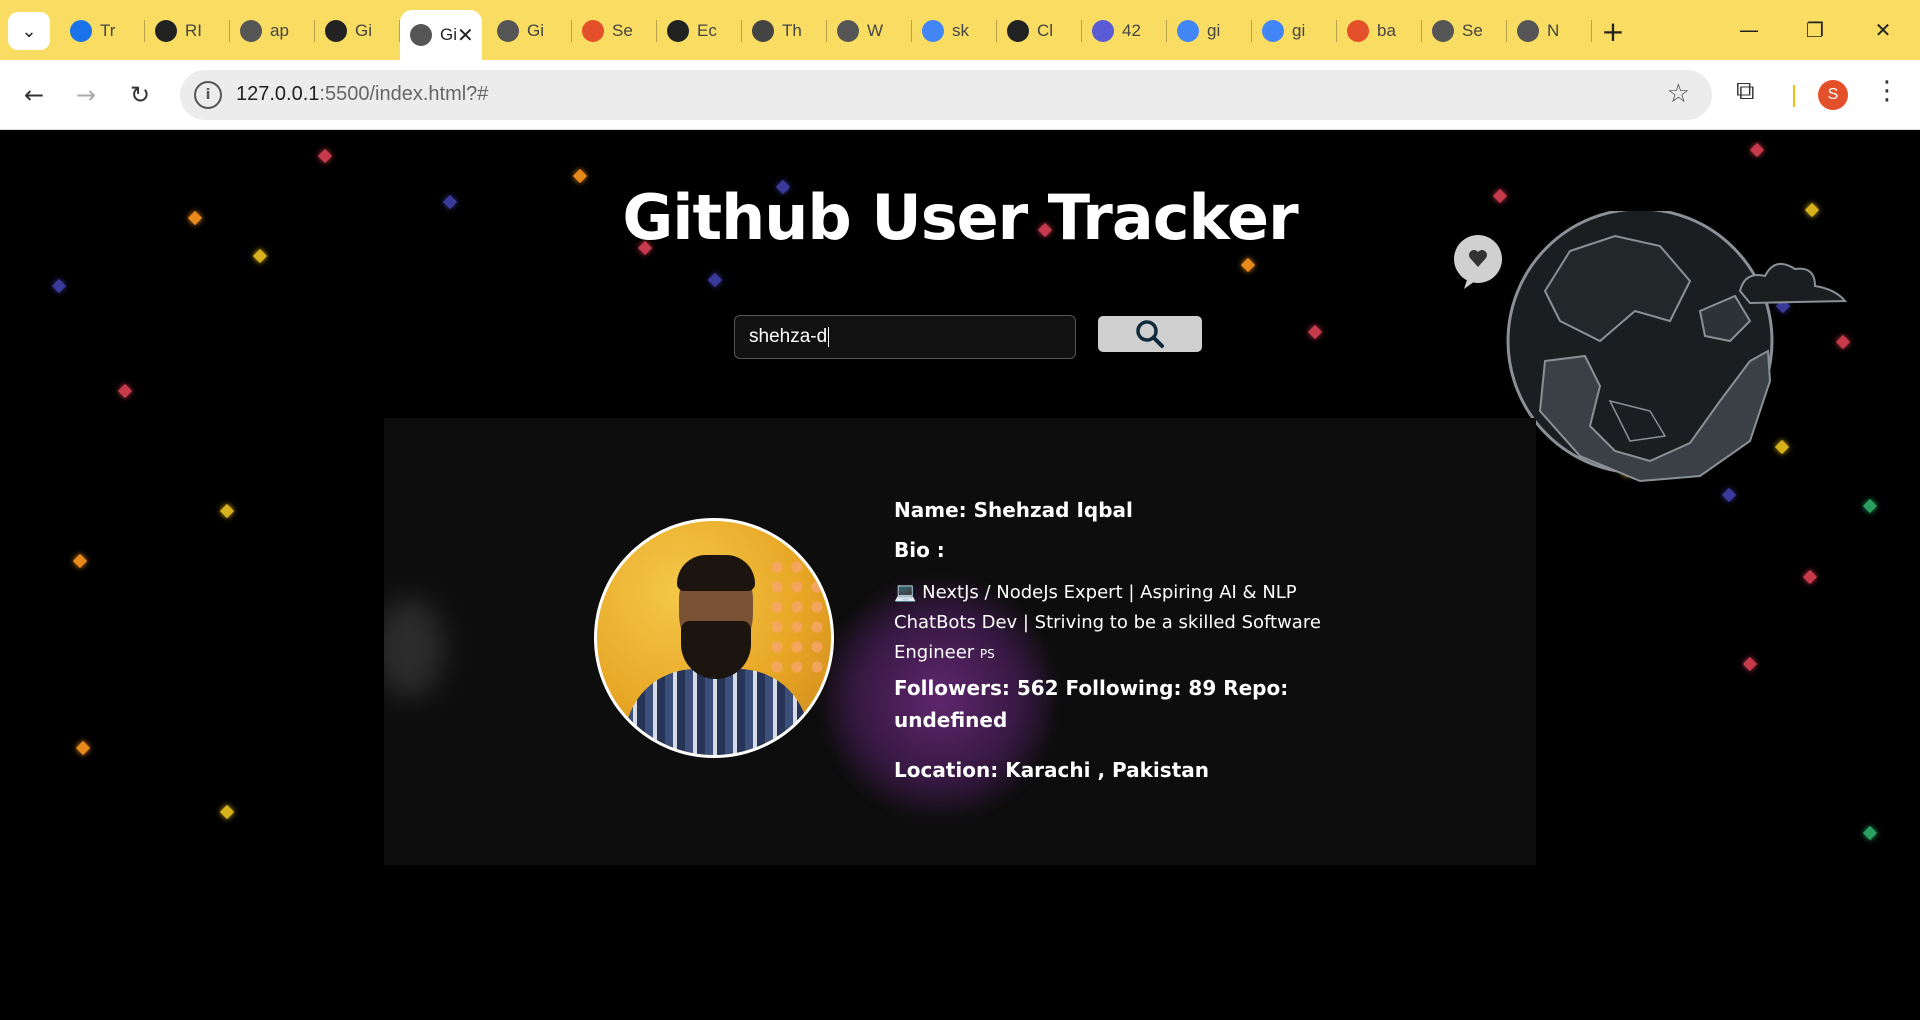 This screenshot has height=1020, width=1920. What do you see at coordinates (1103, 31) in the screenshot?
I see `code-icon` at bounding box center [1103, 31].